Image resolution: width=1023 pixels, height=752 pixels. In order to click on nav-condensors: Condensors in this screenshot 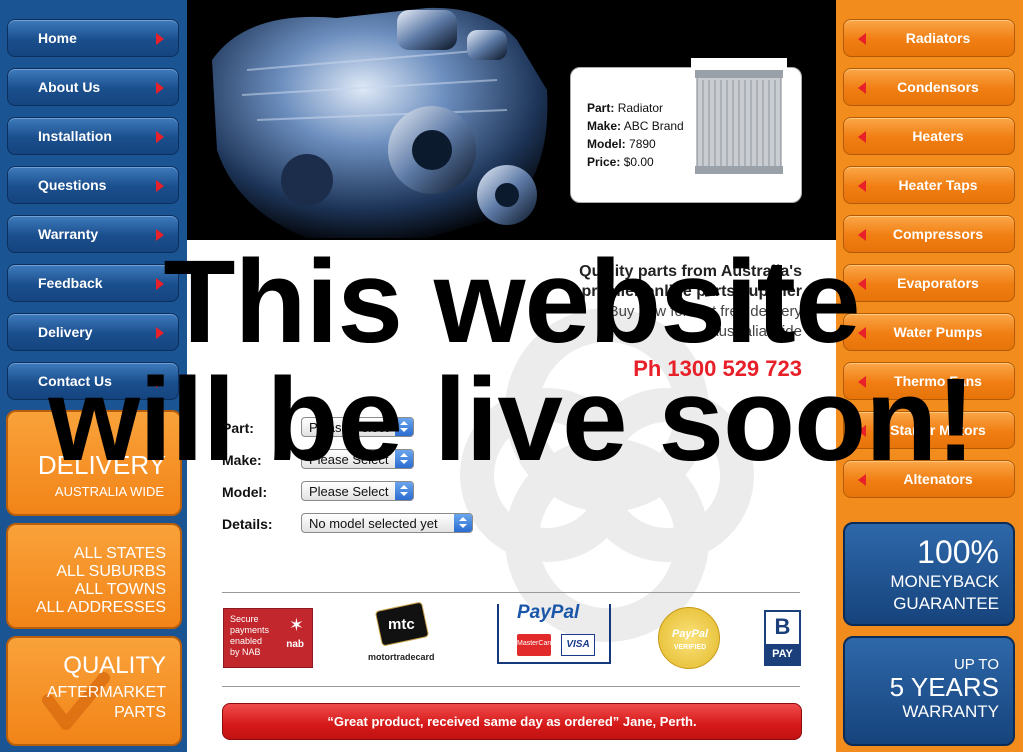, I will do `click(929, 87)`.